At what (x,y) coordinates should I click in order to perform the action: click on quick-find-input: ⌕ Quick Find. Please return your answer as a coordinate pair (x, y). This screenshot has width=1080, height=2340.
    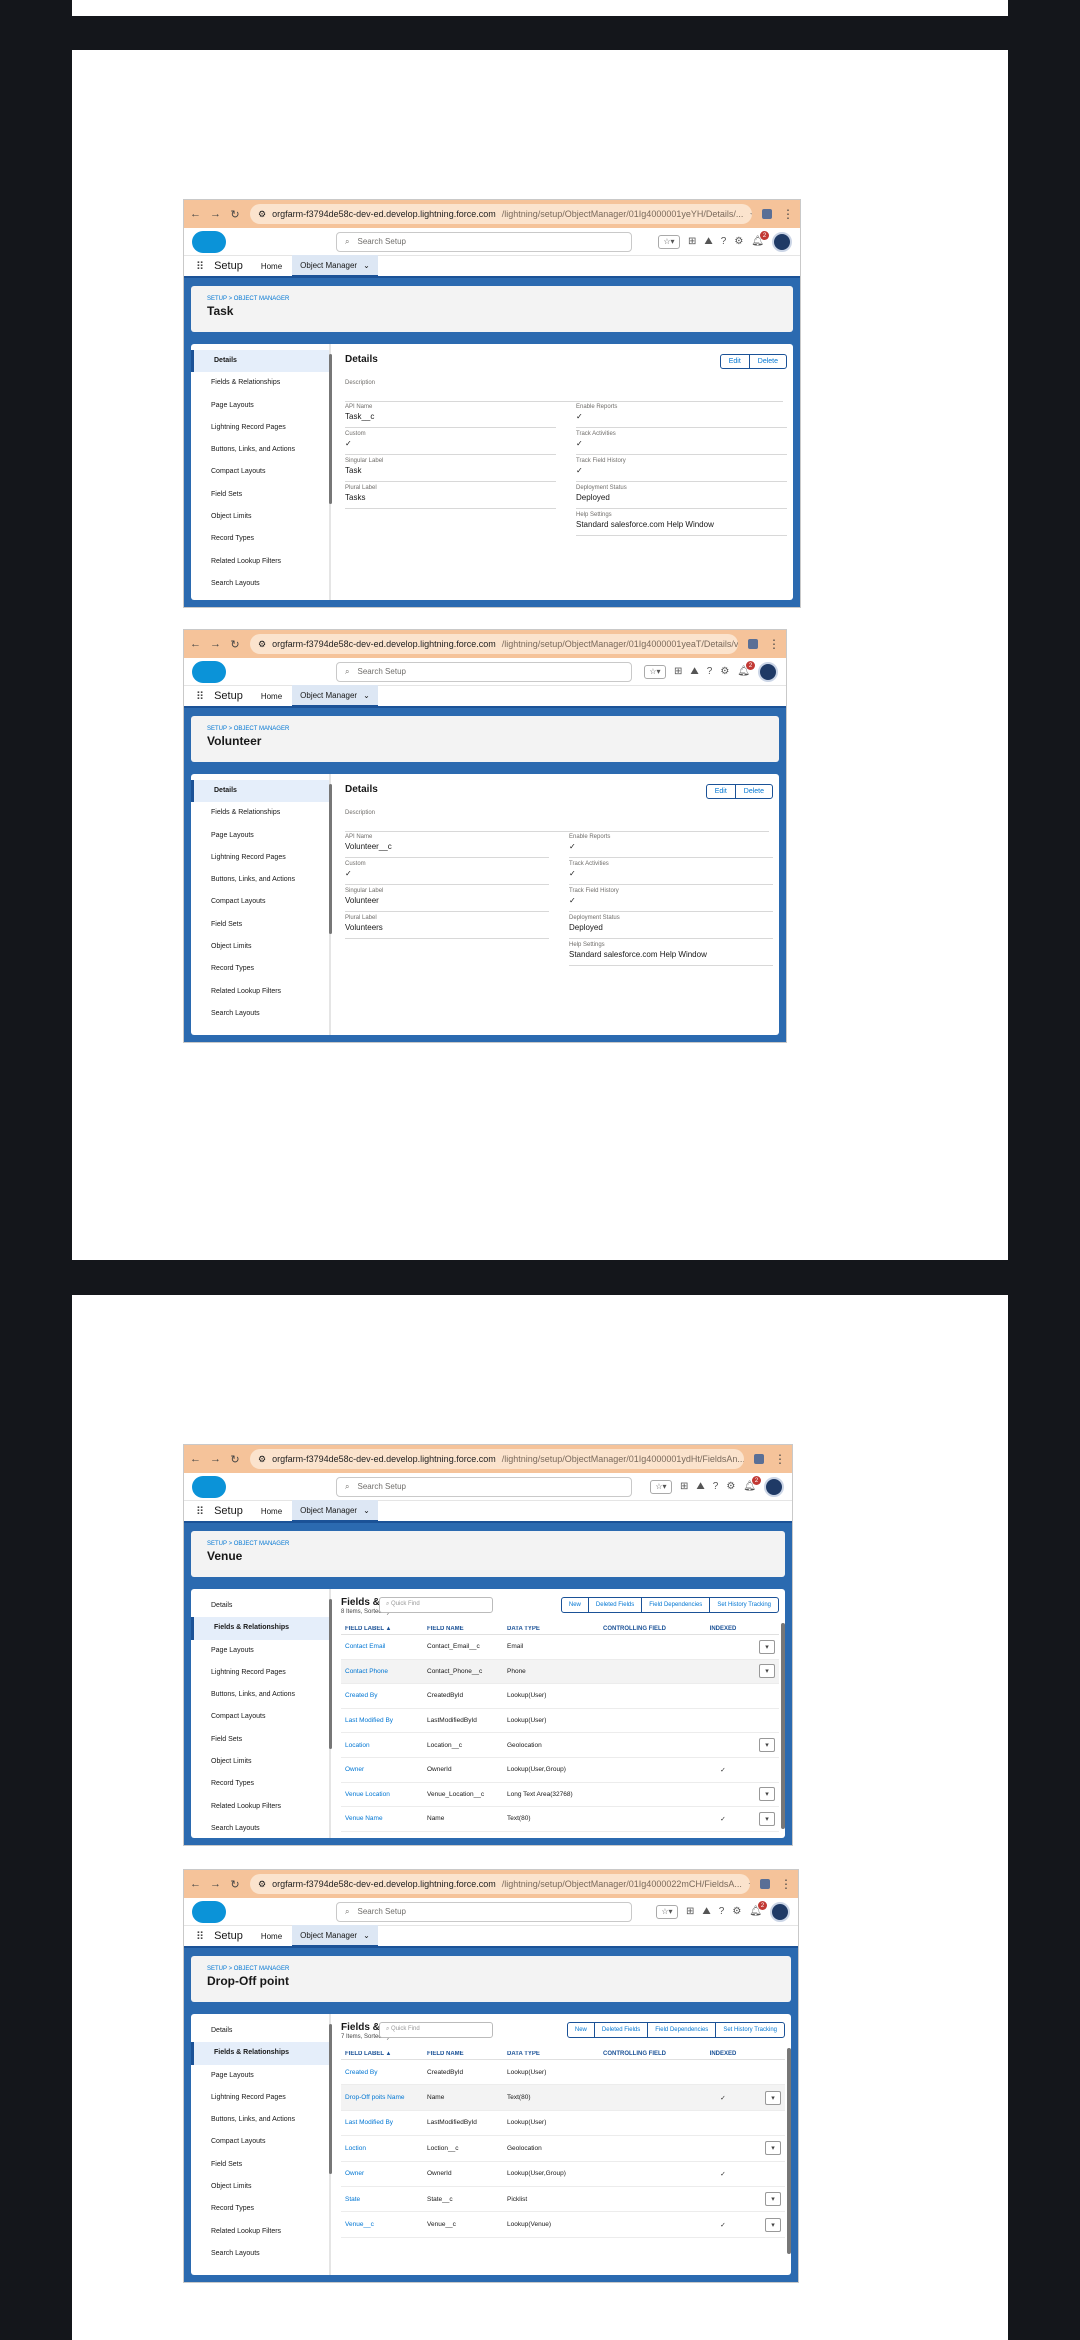
    Looking at the image, I should click on (436, 1605).